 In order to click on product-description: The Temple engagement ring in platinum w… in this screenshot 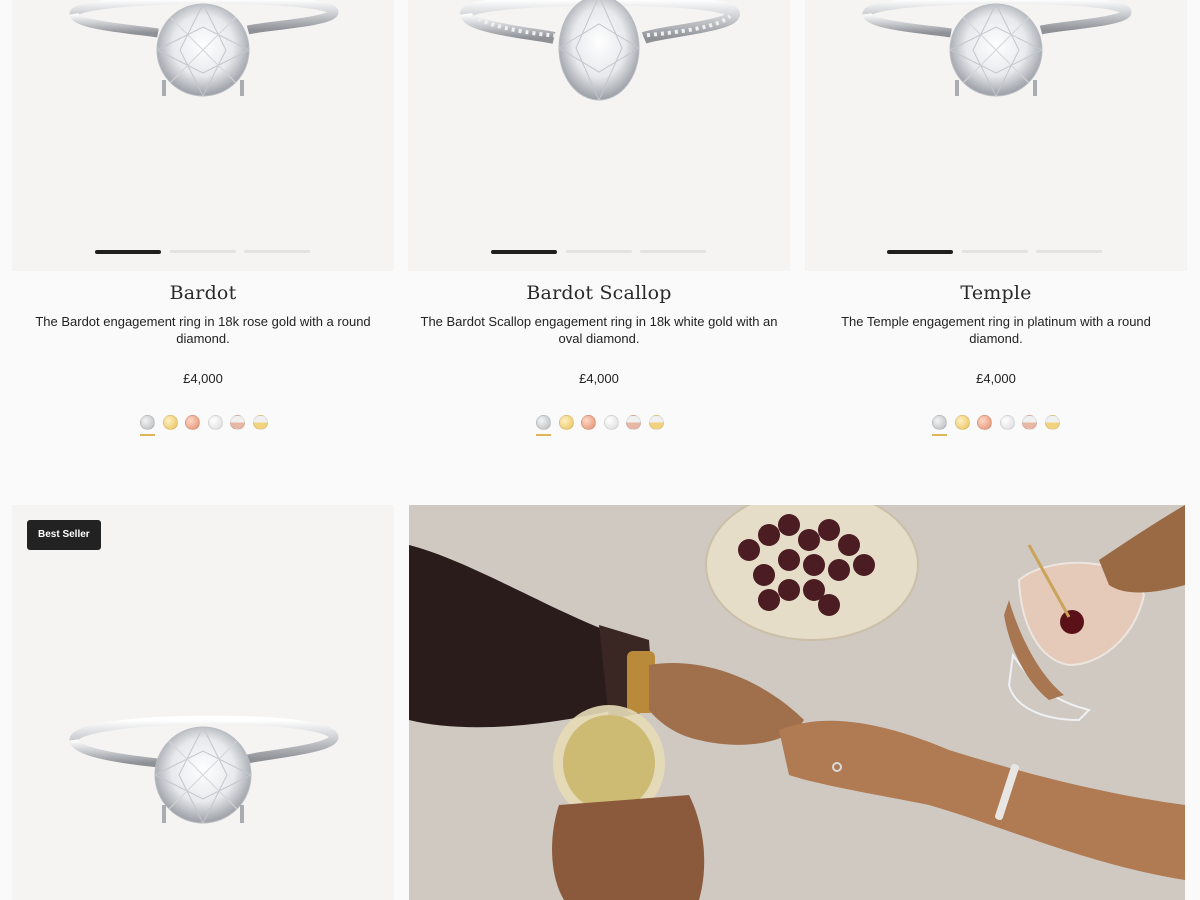, I will do `click(996, 330)`.